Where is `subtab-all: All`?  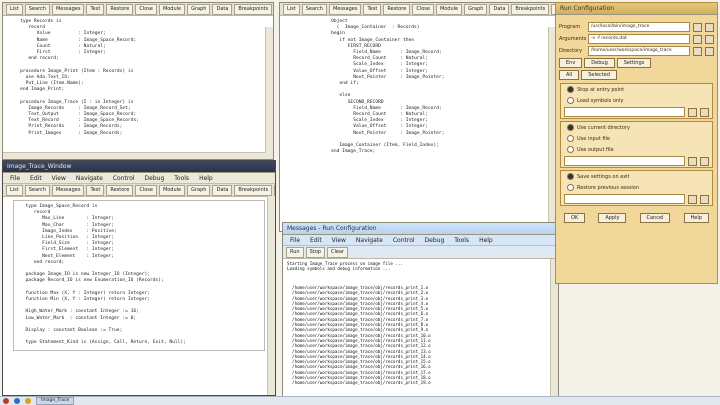 subtab-all: All is located at coordinates (569, 75).